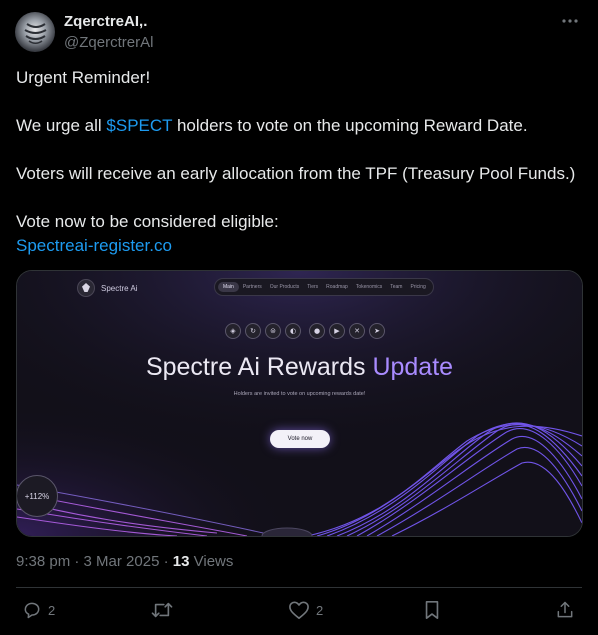  What do you see at coordinates (253, 331) in the screenshot?
I see `refresh-icon: ↻` at bounding box center [253, 331].